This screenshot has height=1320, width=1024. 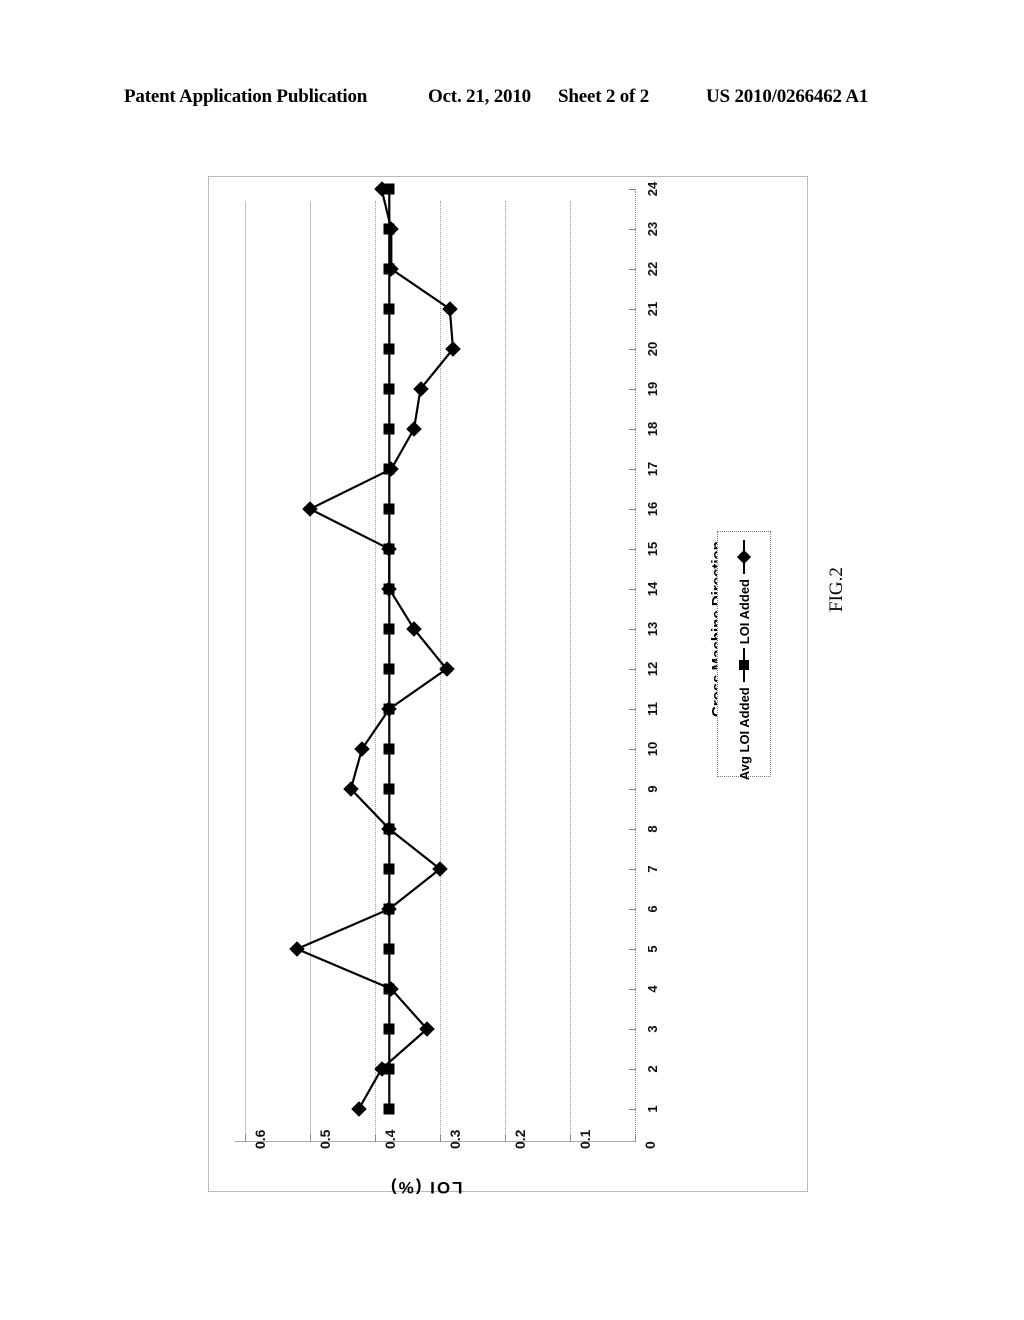 I want to click on category-tick-label: 11, so click(x=652, y=709).